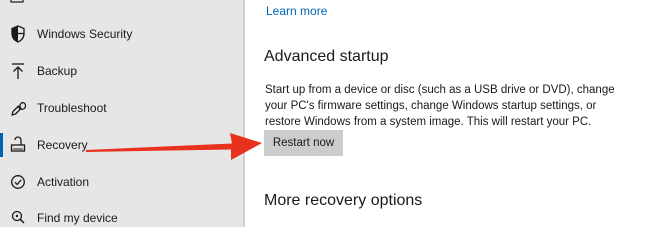  What do you see at coordinates (18, 33) in the screenshot?
I see `shield-icon` at bounding box center [18, 33].